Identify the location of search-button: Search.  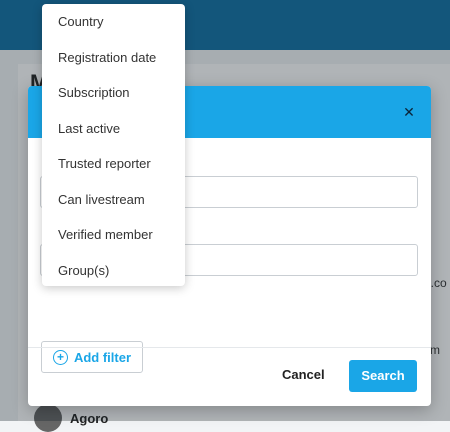
(383, 376).